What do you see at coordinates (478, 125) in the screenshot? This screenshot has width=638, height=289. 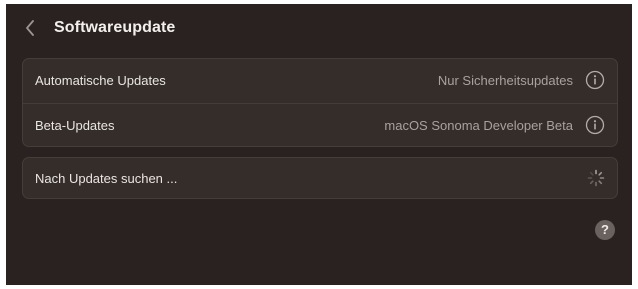 I see `beta-updates-value: macOS Sonoma Developer Beta` at bounding box center [478, 125].